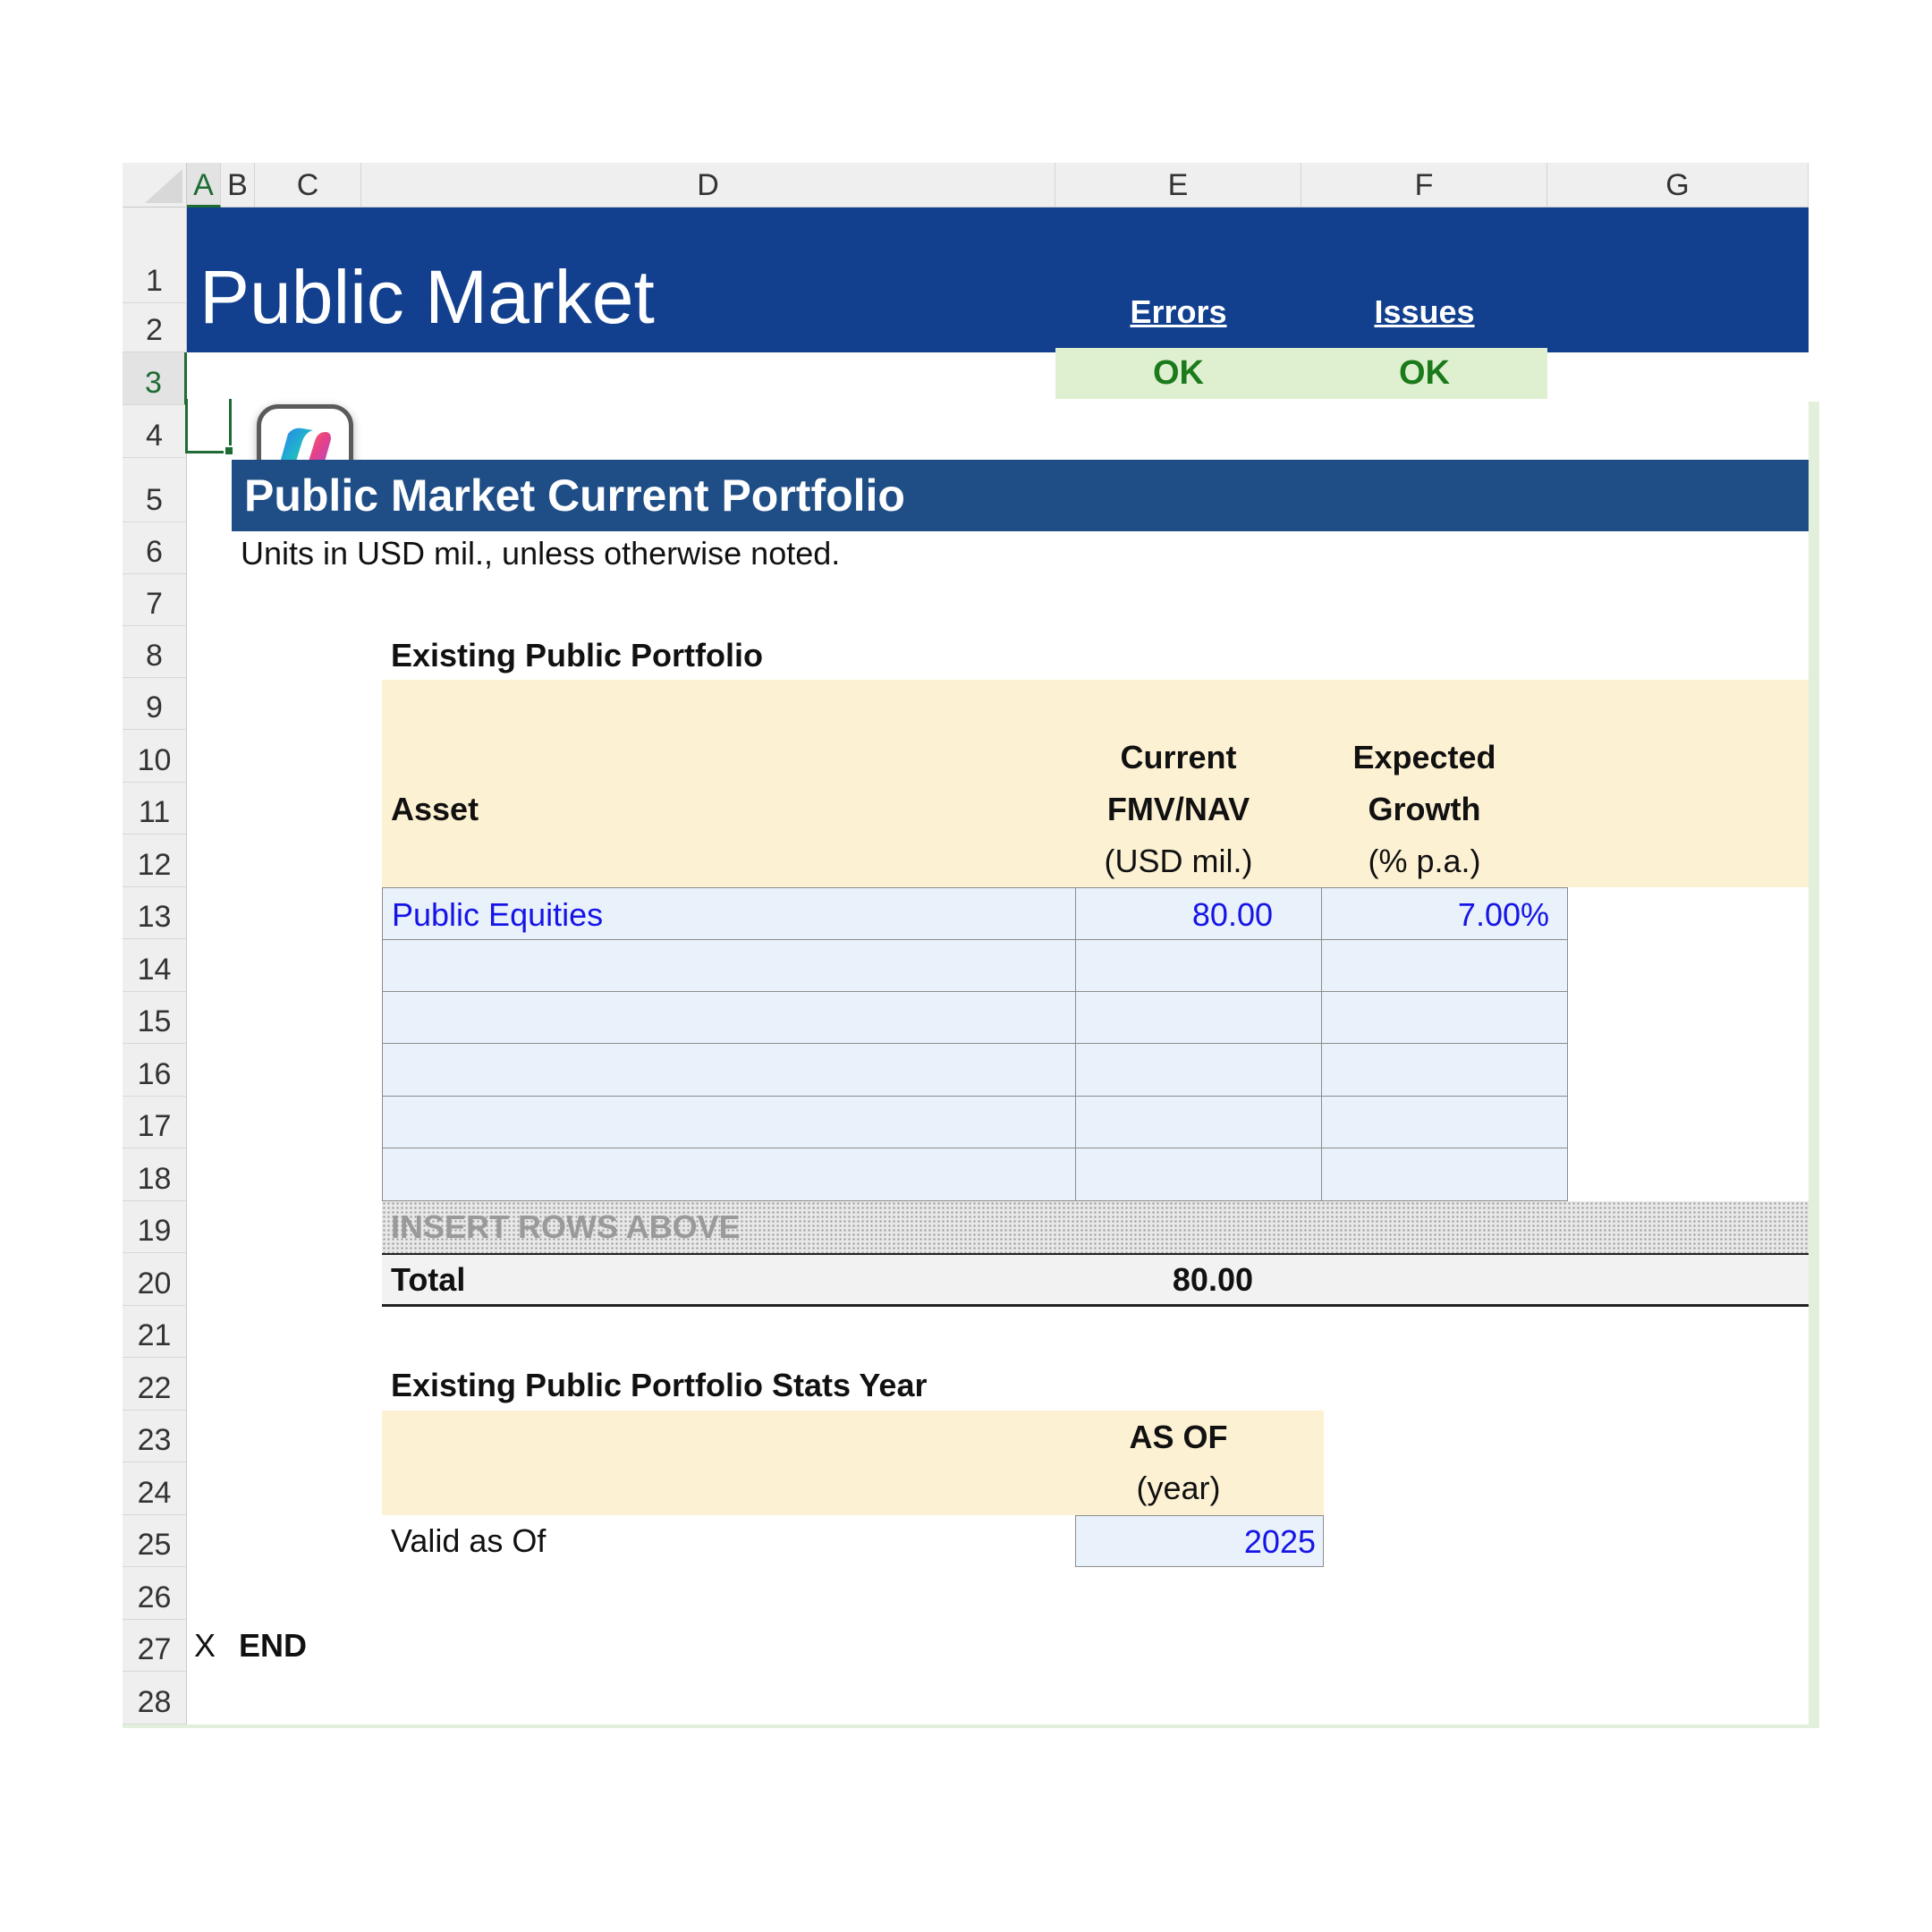  I want to click on column-header-b: B, so click(238, 185).